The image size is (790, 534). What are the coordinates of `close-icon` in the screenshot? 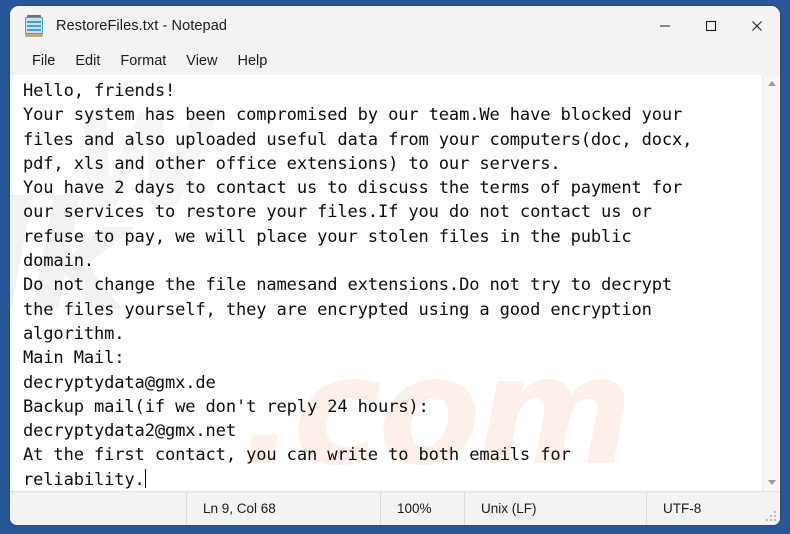 It's located at (757, 26).